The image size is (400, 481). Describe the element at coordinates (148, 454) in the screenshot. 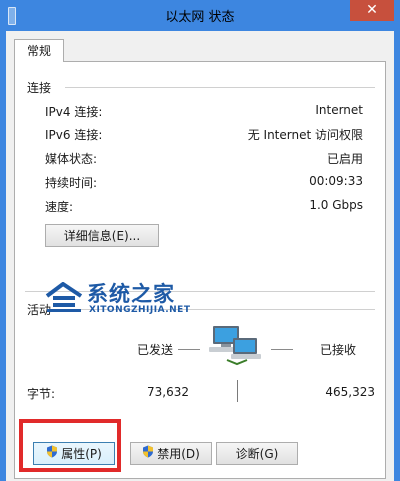

I see `uac-shield-icon` at that location.